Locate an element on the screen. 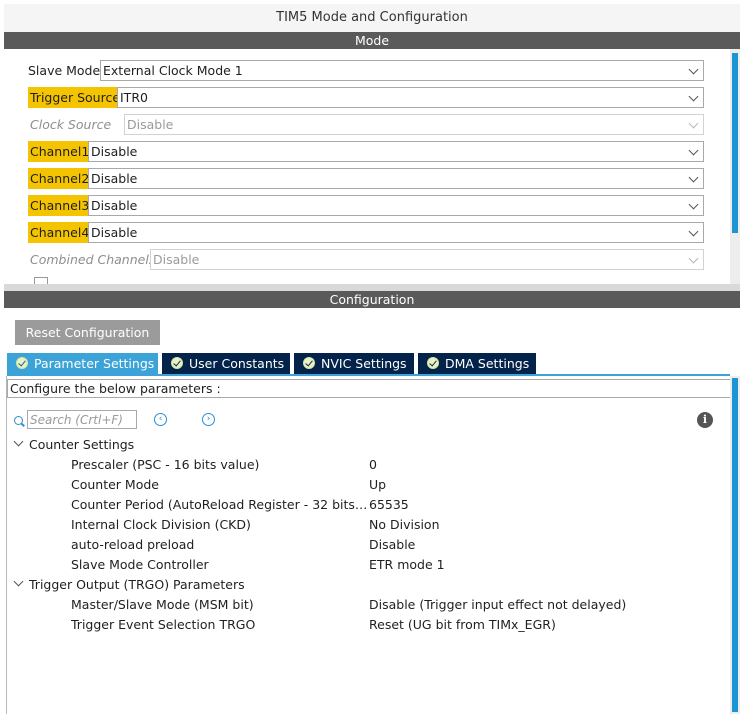  tab-nvic-settings: NVIC Settings is located at coordinates (355, 363).